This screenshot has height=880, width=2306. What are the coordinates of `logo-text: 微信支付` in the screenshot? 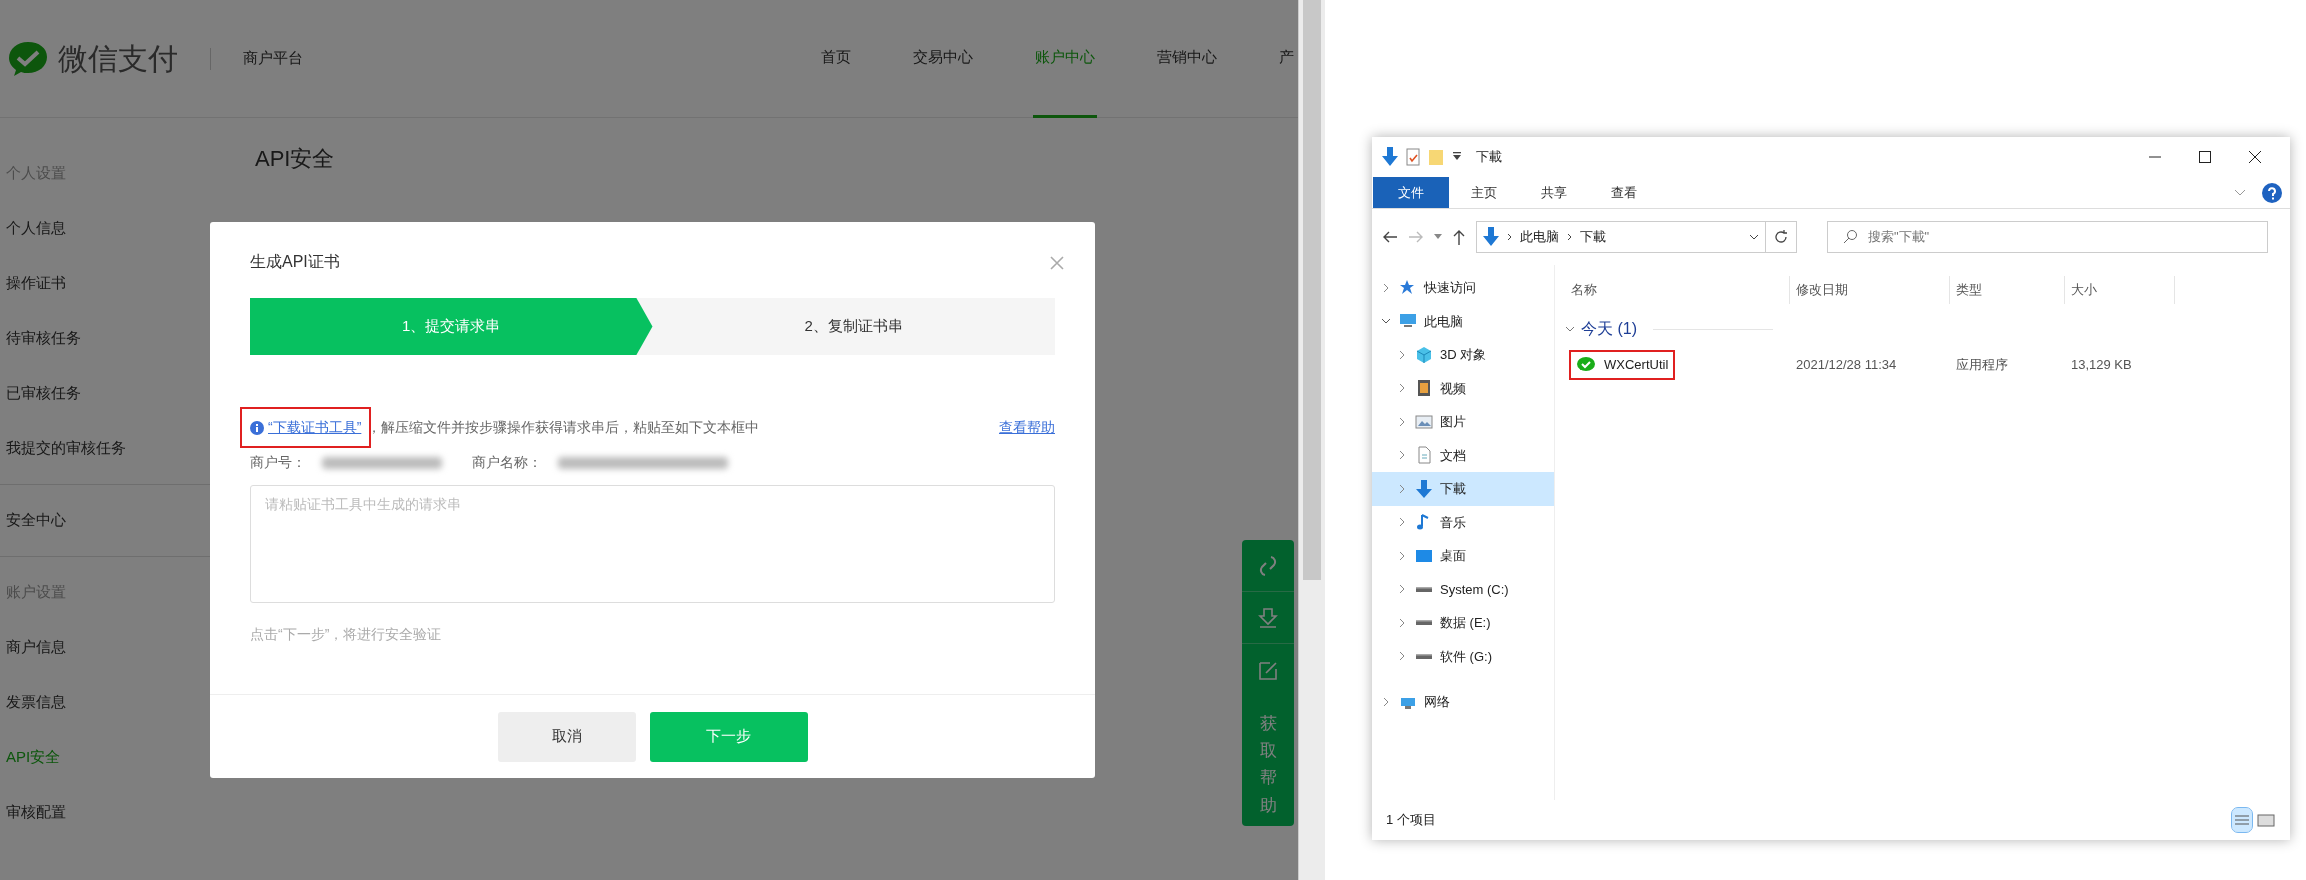 It's located at (118, 59).